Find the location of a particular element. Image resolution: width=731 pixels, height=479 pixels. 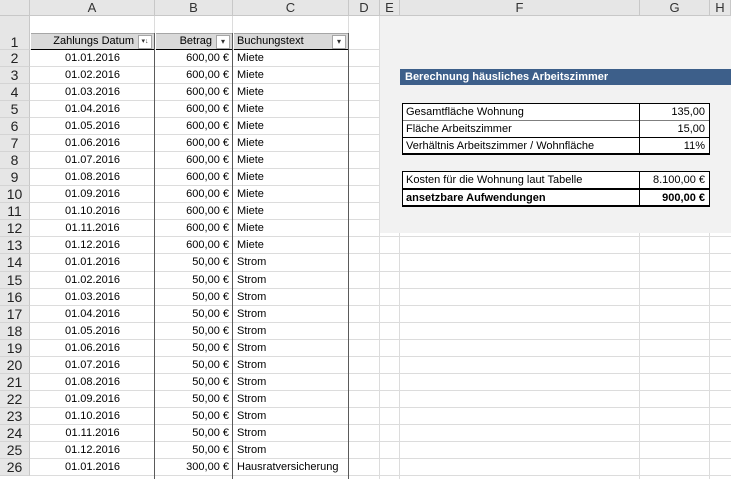

row-header-15: 15 is located at coordinates (15, 280).